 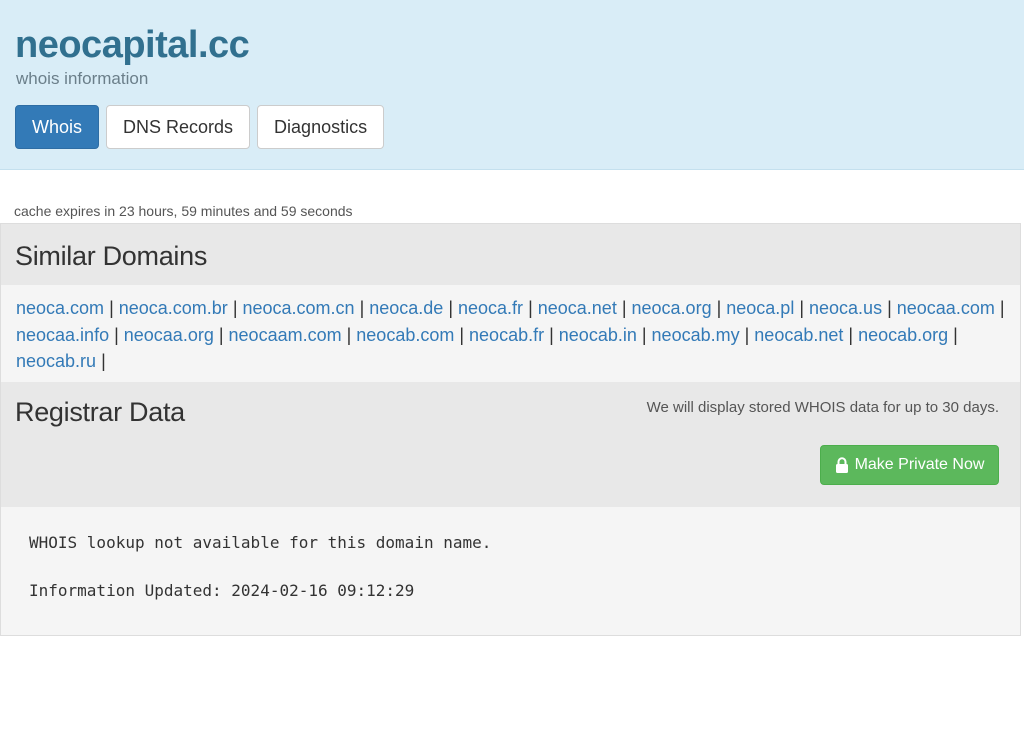 I want to click on similar-domain-link: neoca.org, so click(x=672, y=308).